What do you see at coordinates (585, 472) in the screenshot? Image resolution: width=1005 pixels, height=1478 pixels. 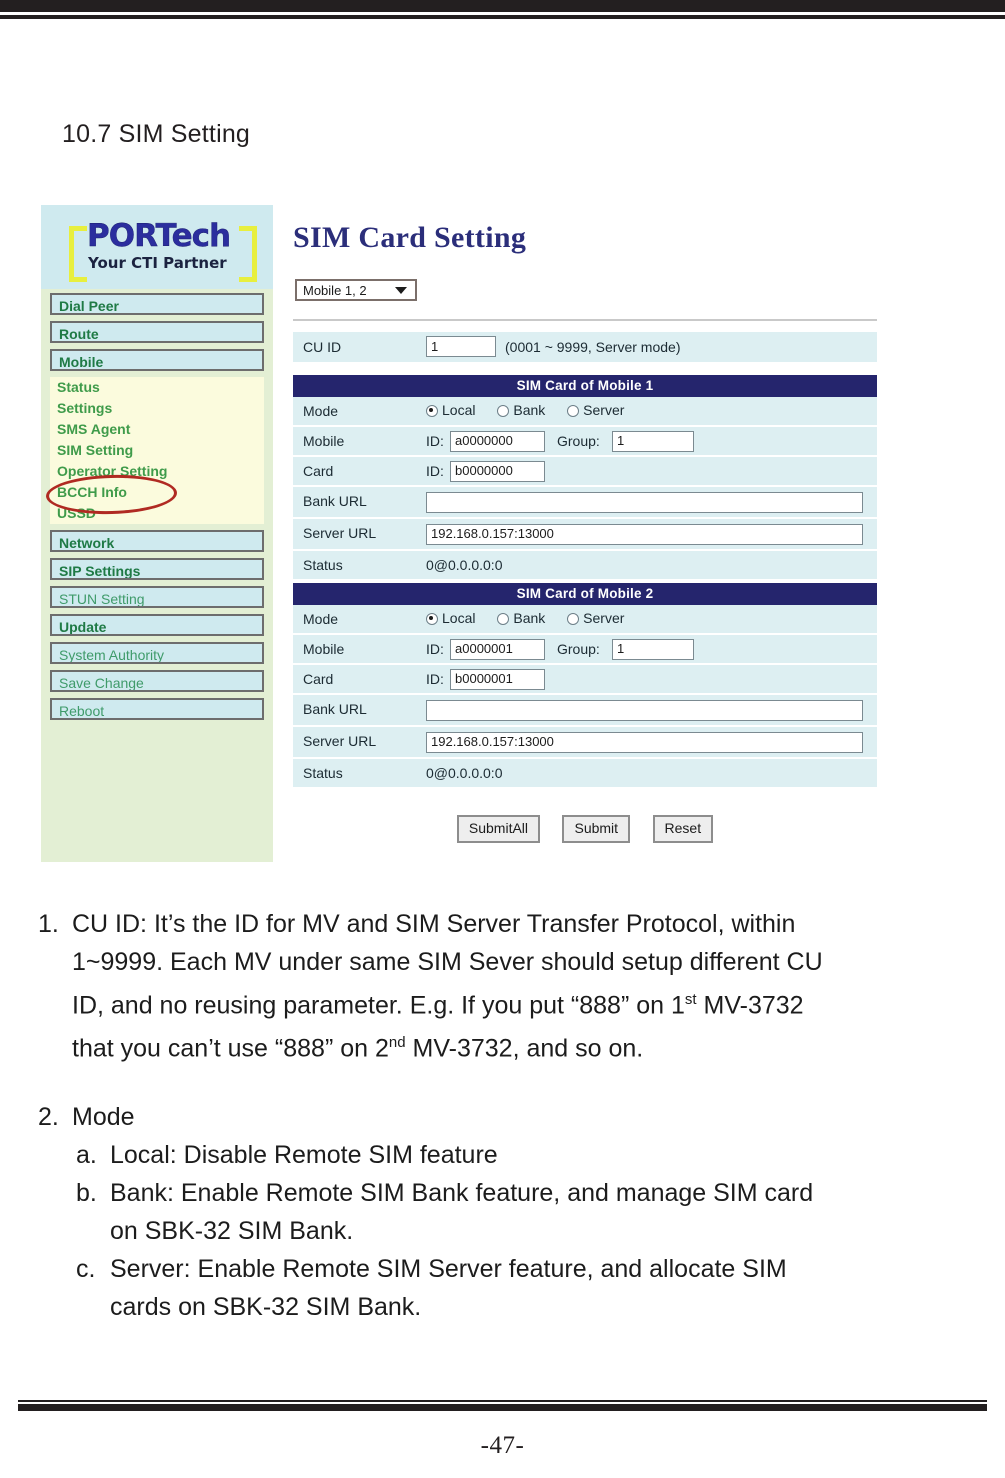 I see `card-id-row-1: Card ID: b0000000` at bounding box center [585, 472].